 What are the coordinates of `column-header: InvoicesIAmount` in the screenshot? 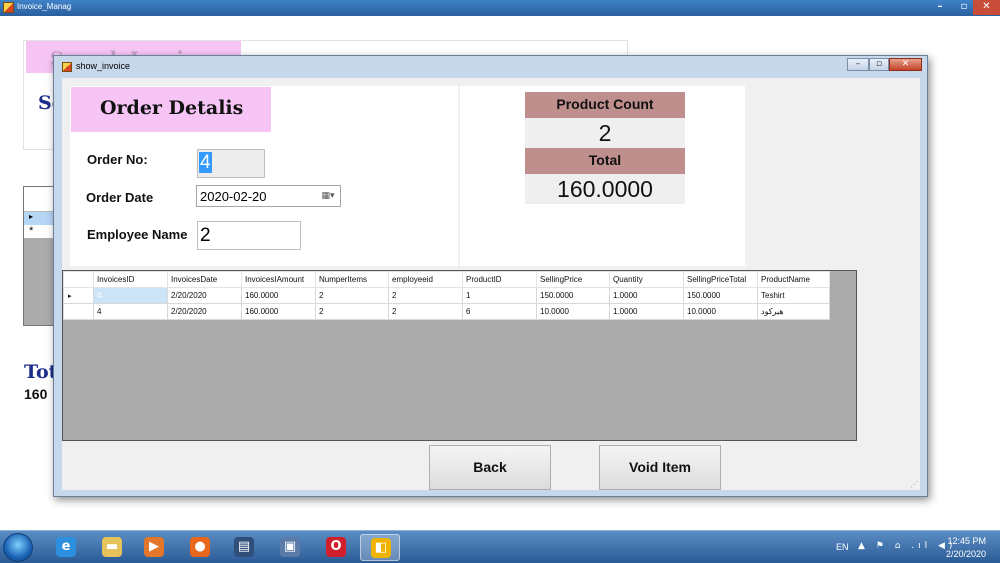 It's located at (278, 279).